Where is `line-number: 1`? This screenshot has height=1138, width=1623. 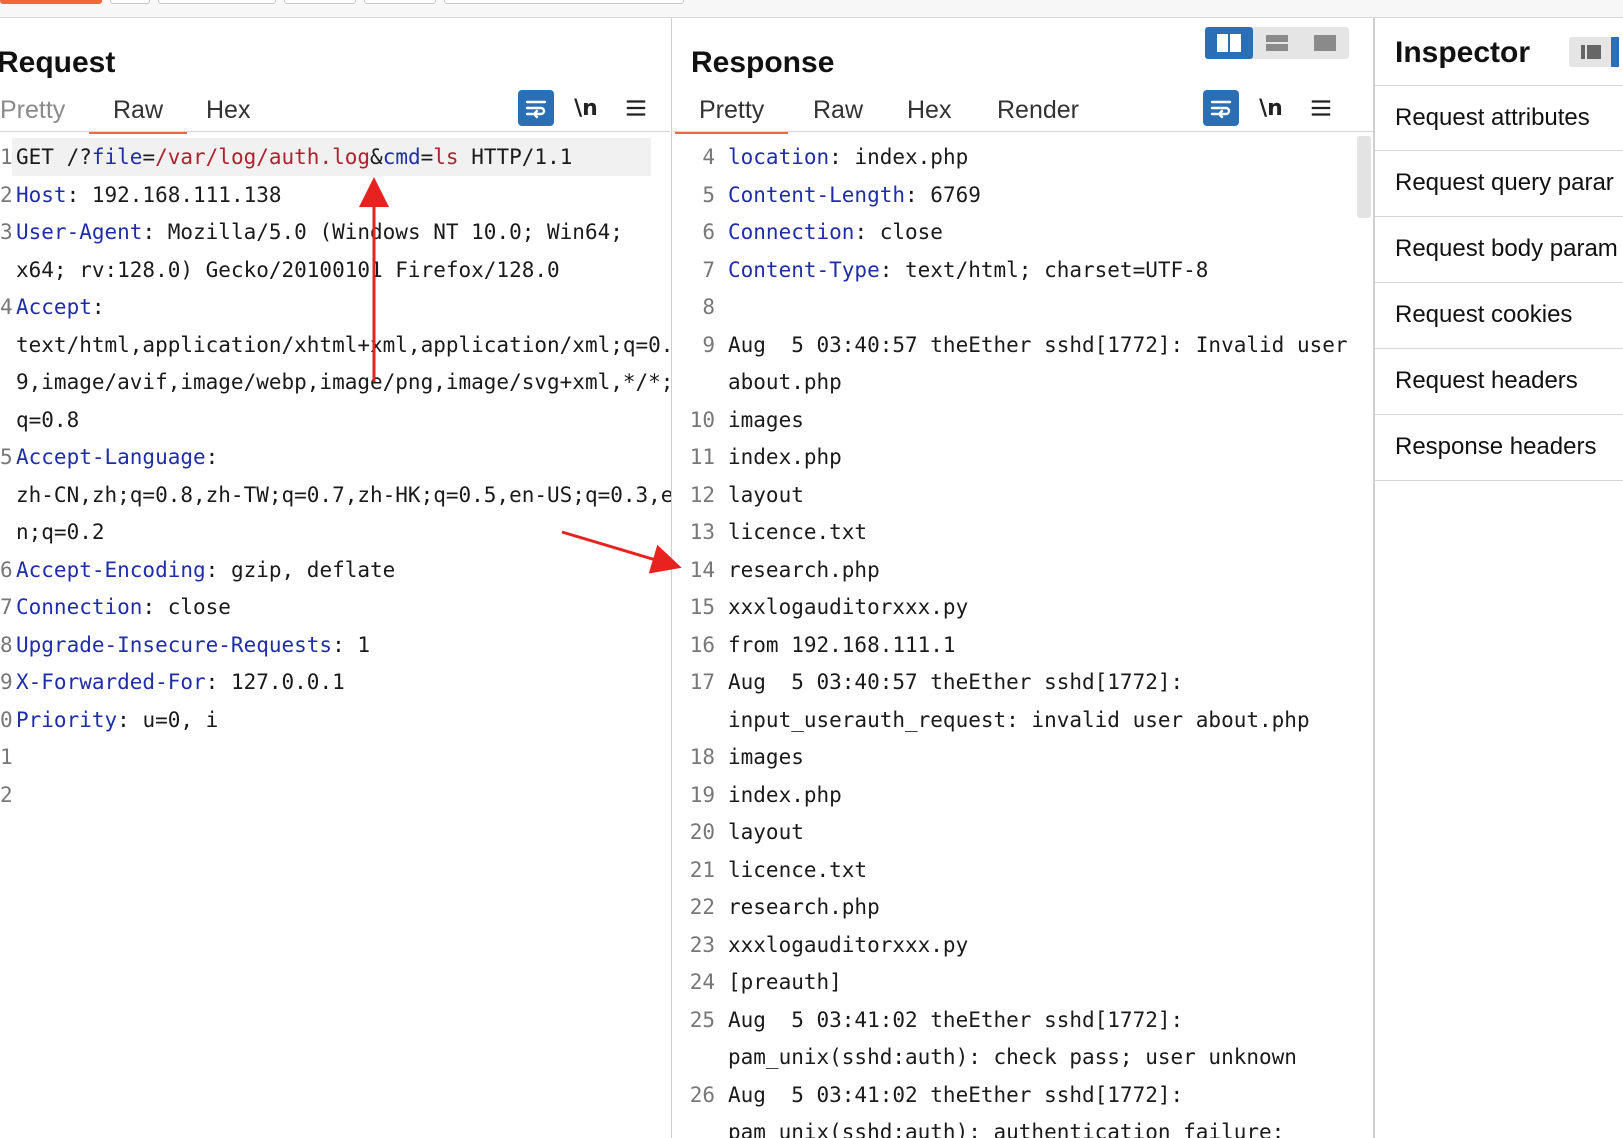
line-number: 1 is located at coordinates (6, 757).